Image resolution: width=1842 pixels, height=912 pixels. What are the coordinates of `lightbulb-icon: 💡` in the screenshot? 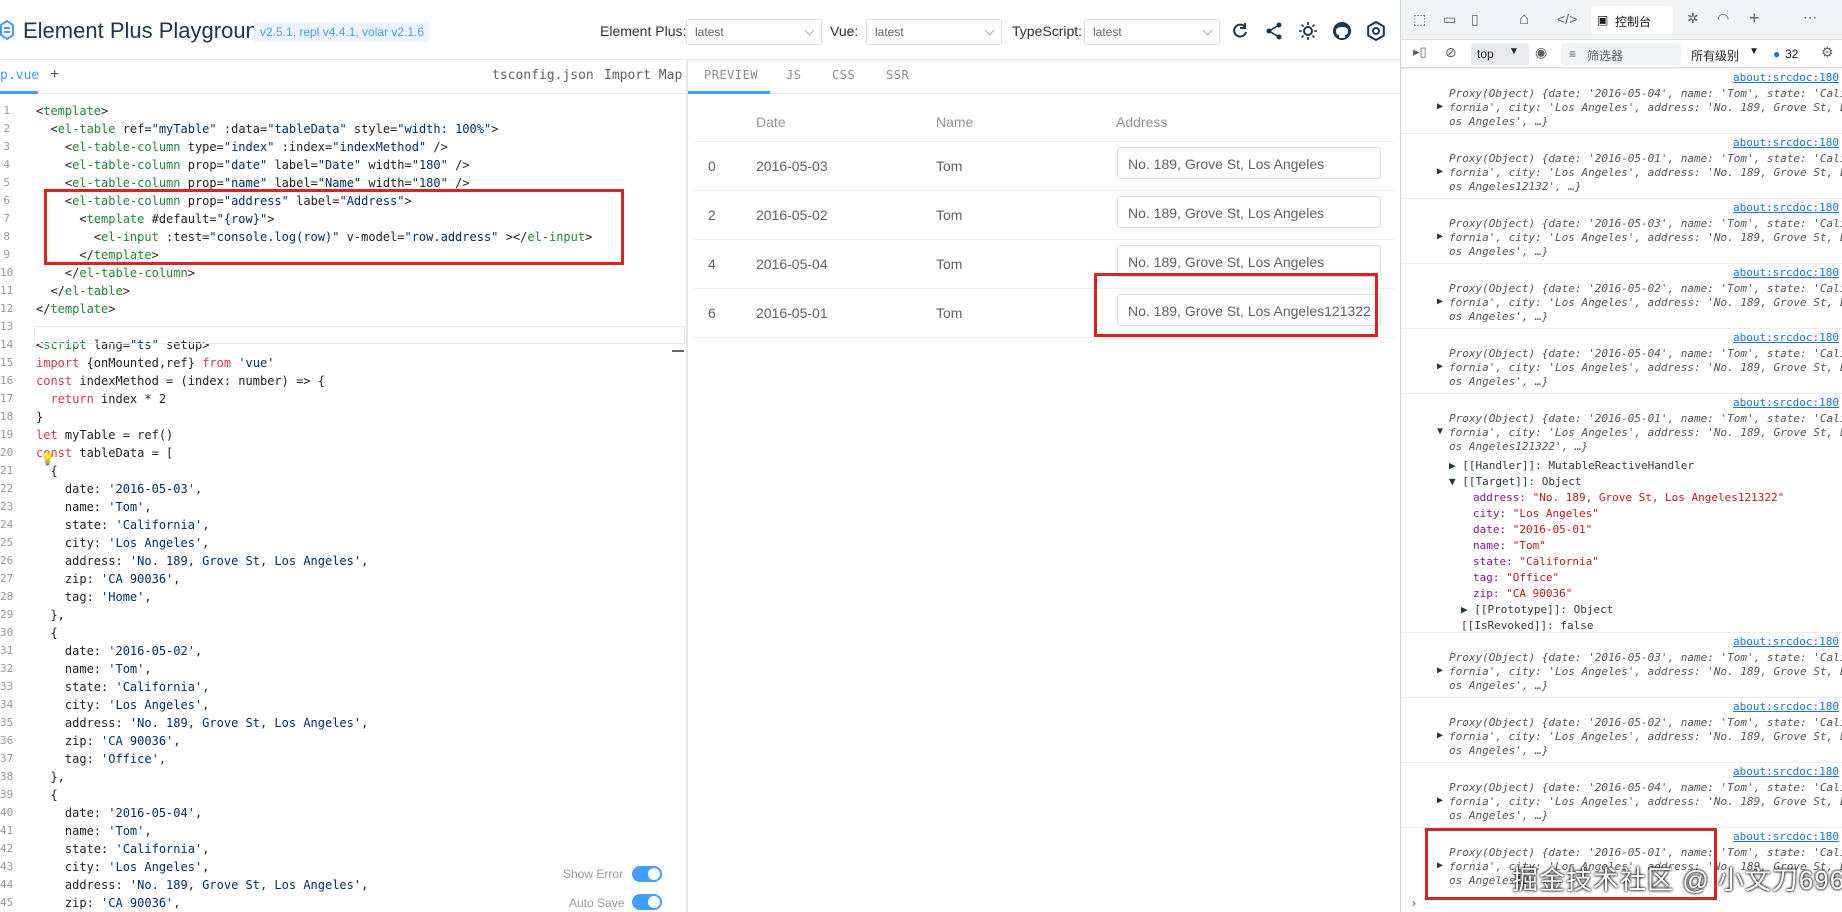 It's located at (47, 459).